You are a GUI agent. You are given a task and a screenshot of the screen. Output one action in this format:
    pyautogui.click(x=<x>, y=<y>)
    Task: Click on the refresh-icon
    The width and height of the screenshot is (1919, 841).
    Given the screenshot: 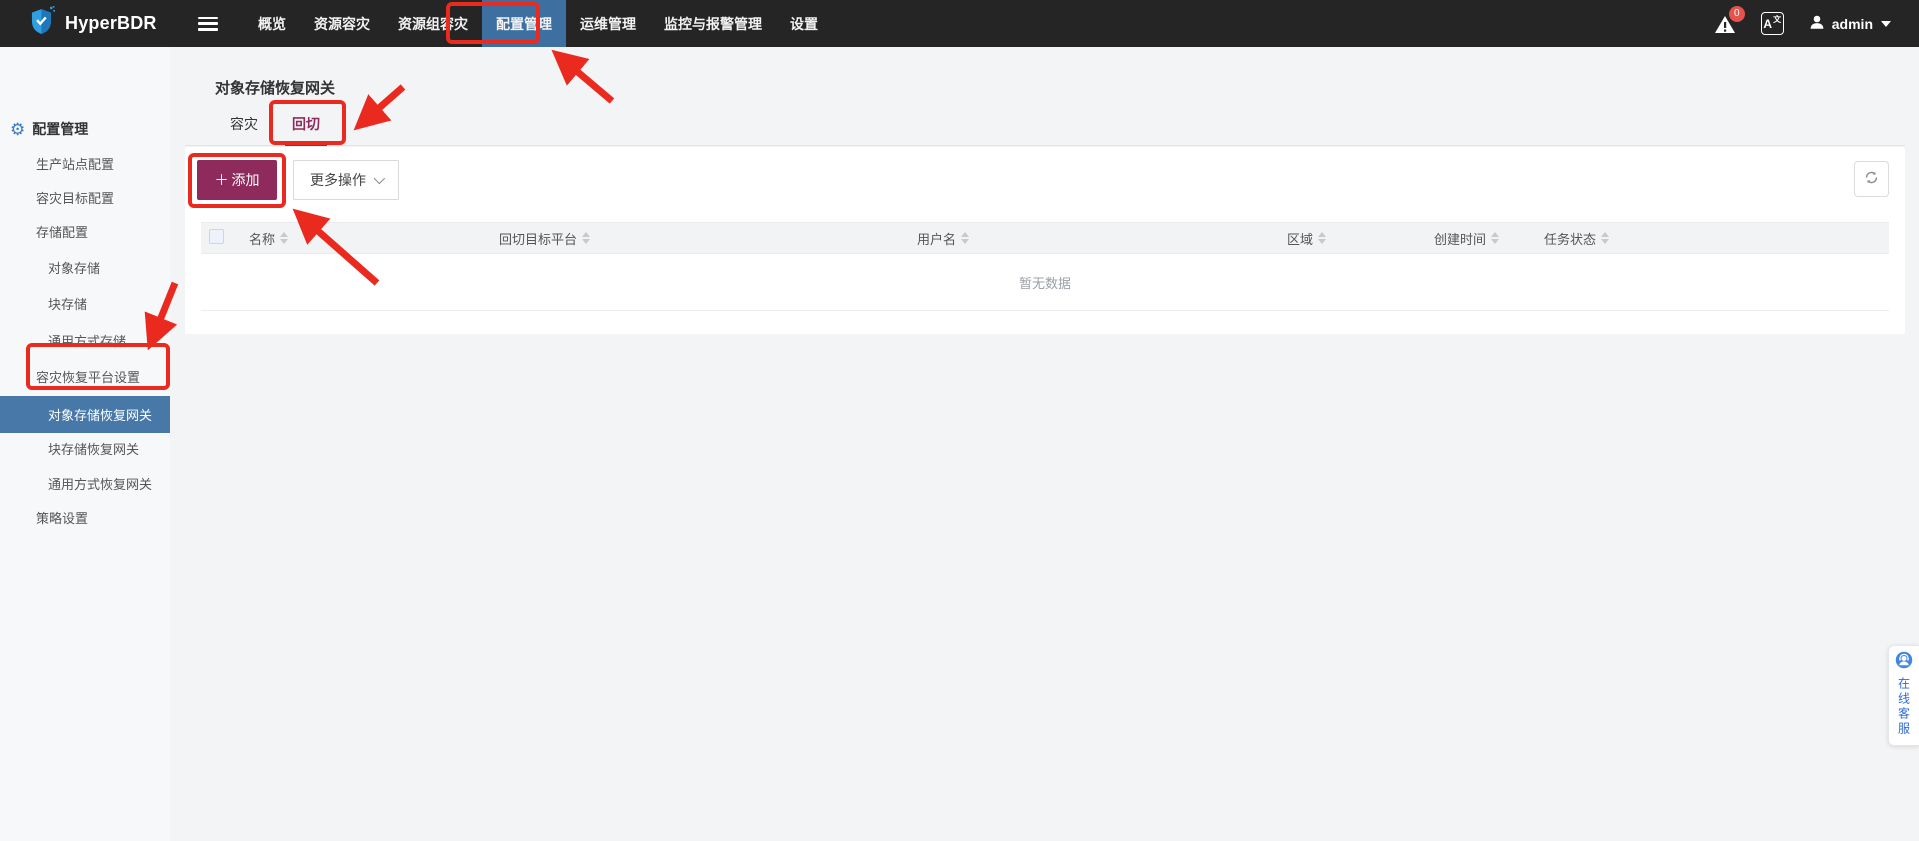 What is the action you would take?
    pyautogui.click(x=1871, y=179)
    